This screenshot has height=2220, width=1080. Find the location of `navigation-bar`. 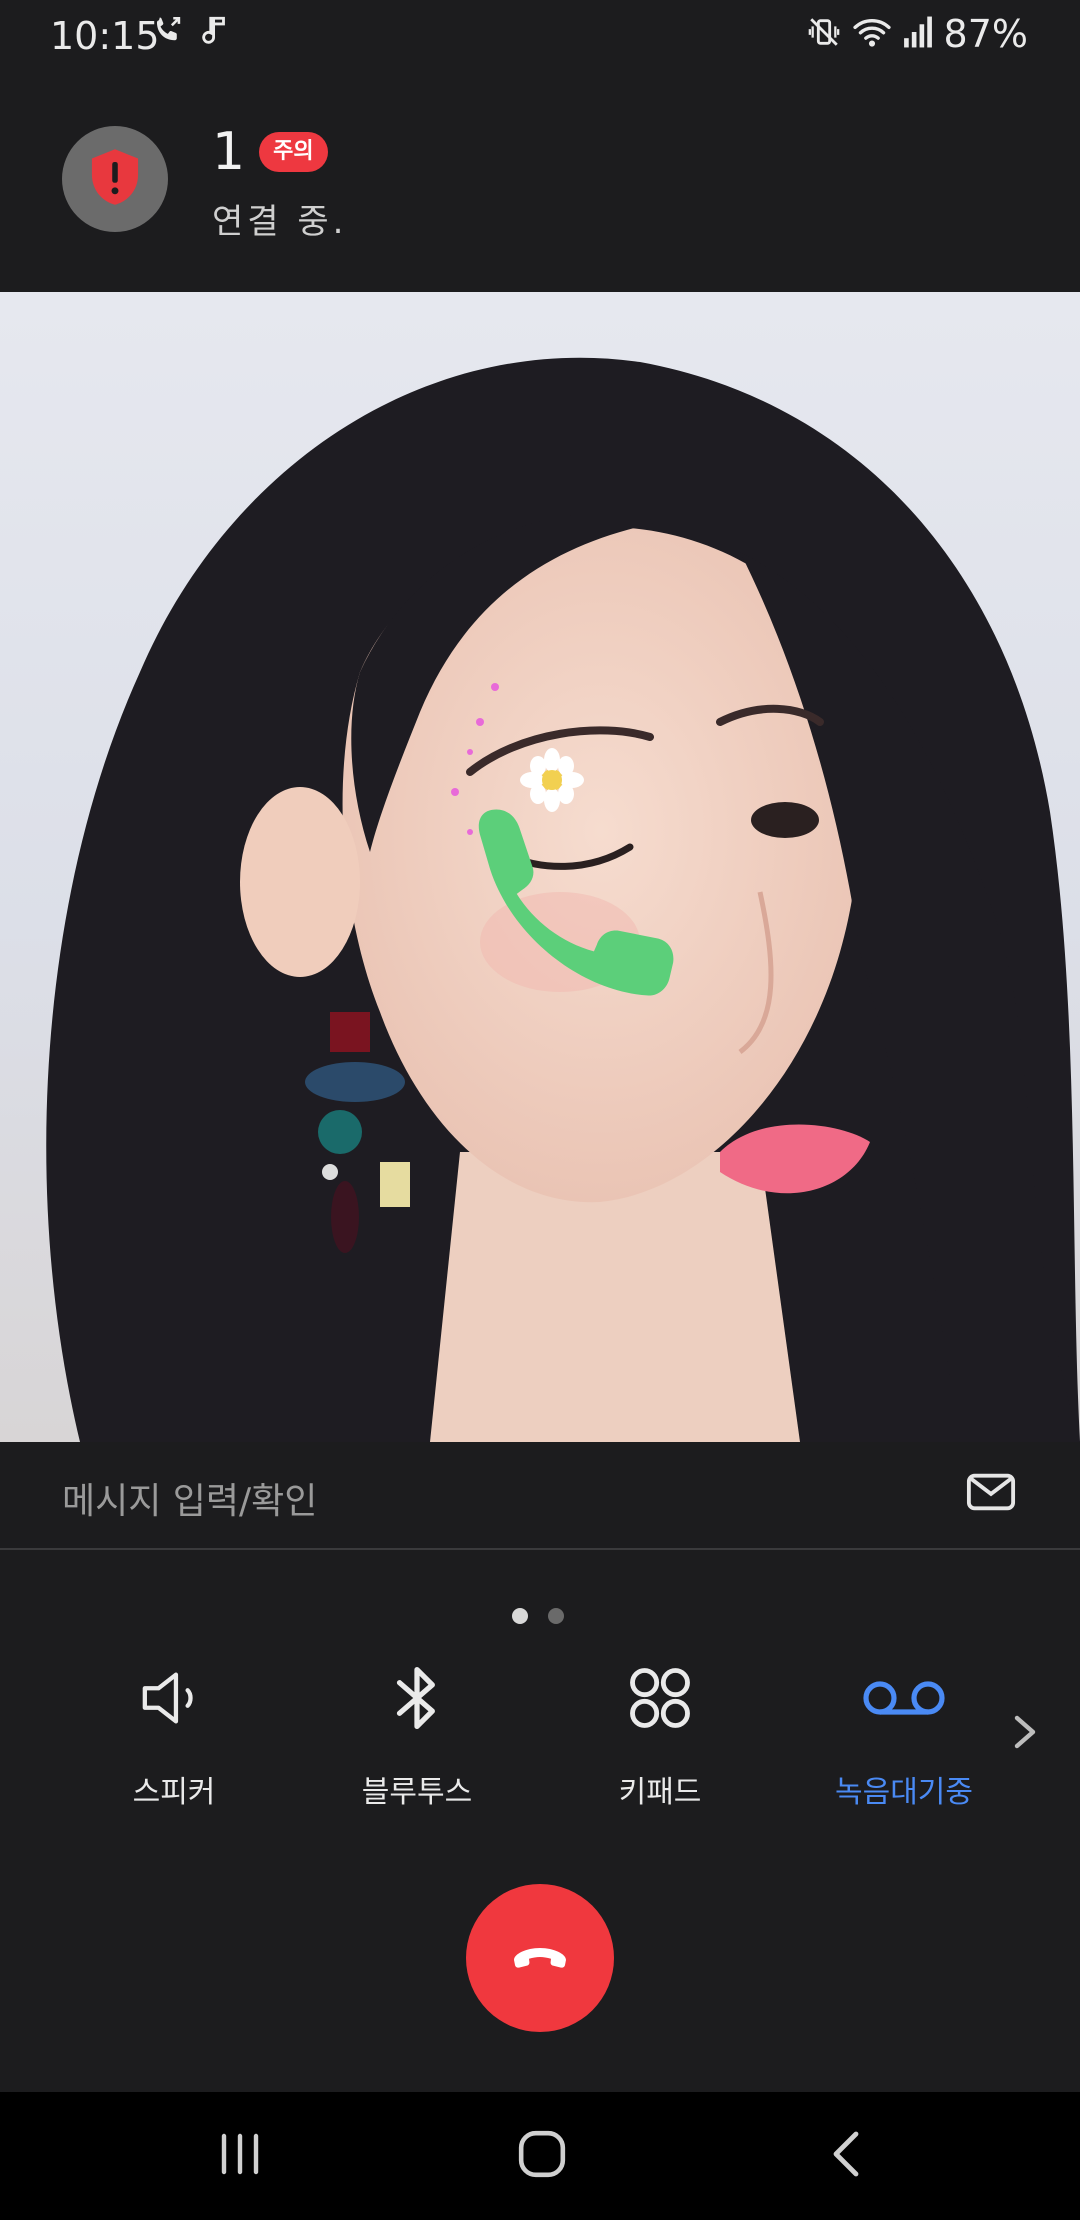

navigation-bar is located at coordinates (540, 2156).